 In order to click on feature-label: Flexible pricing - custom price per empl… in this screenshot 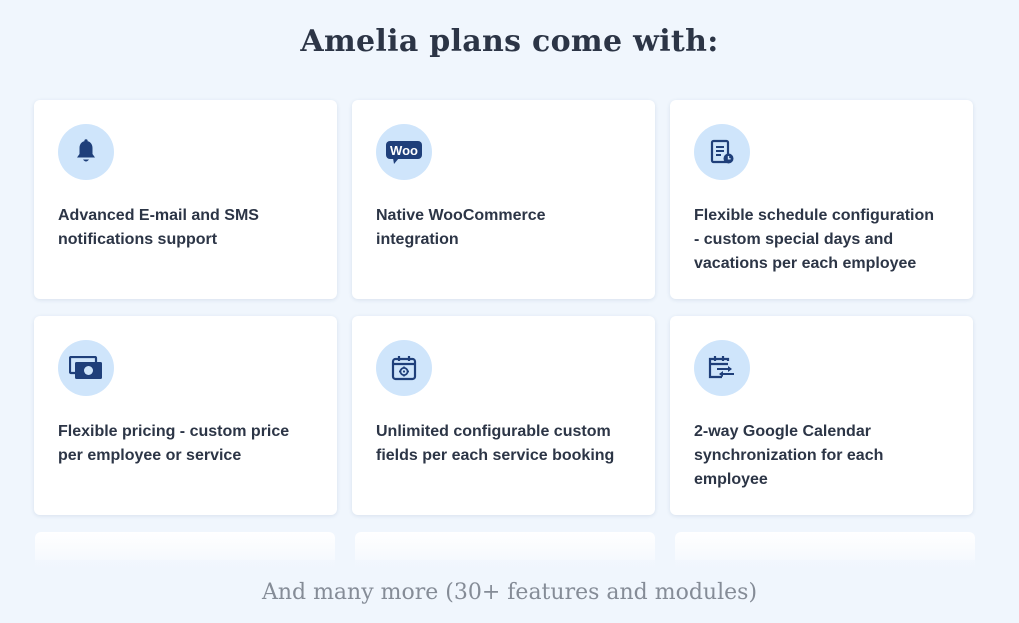, I will do `click(174, 443)`.